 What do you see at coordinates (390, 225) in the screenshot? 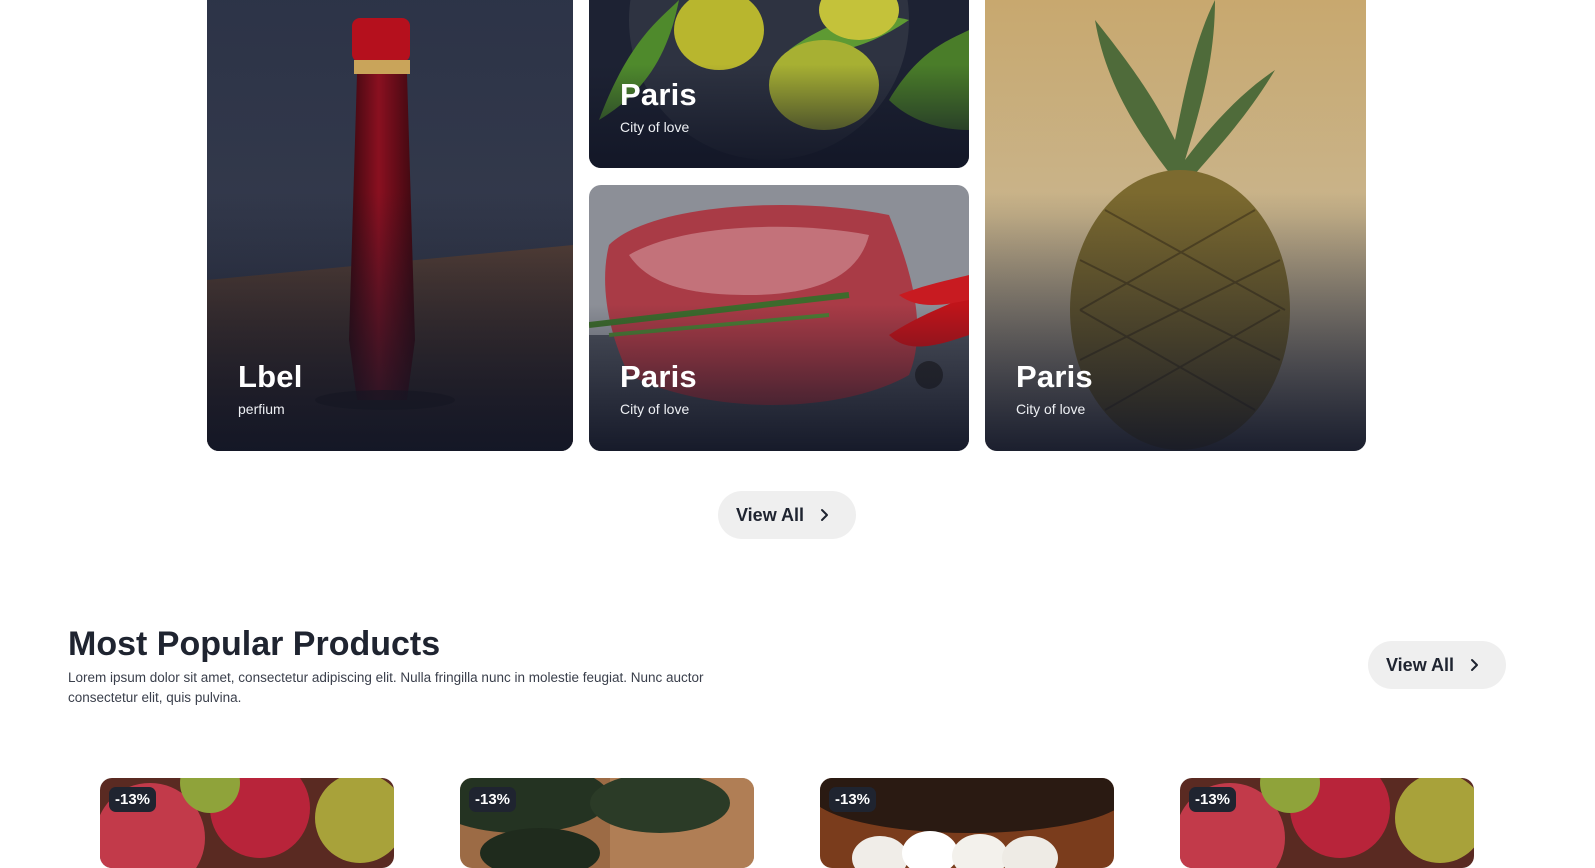
I see `collection-card-lbel: Lbel perfium` at bounding box center [390, 225].